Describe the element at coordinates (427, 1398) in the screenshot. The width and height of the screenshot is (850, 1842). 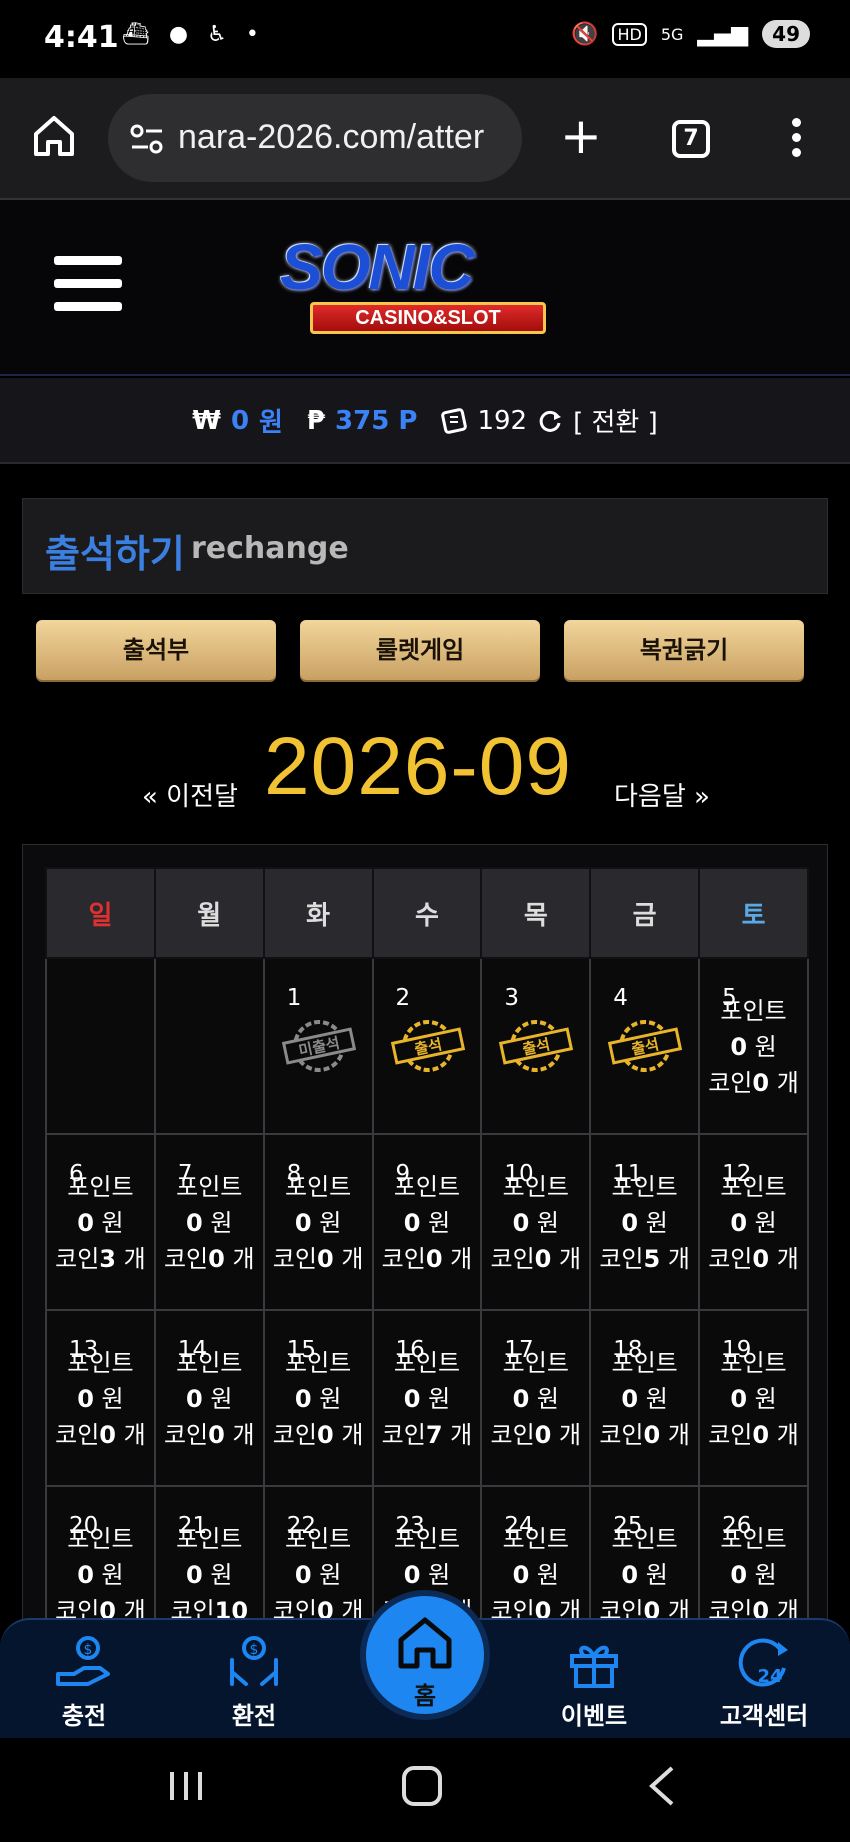
I see `calendar-day-cell: 16 포인트 0 원 코인7 개` at that location.